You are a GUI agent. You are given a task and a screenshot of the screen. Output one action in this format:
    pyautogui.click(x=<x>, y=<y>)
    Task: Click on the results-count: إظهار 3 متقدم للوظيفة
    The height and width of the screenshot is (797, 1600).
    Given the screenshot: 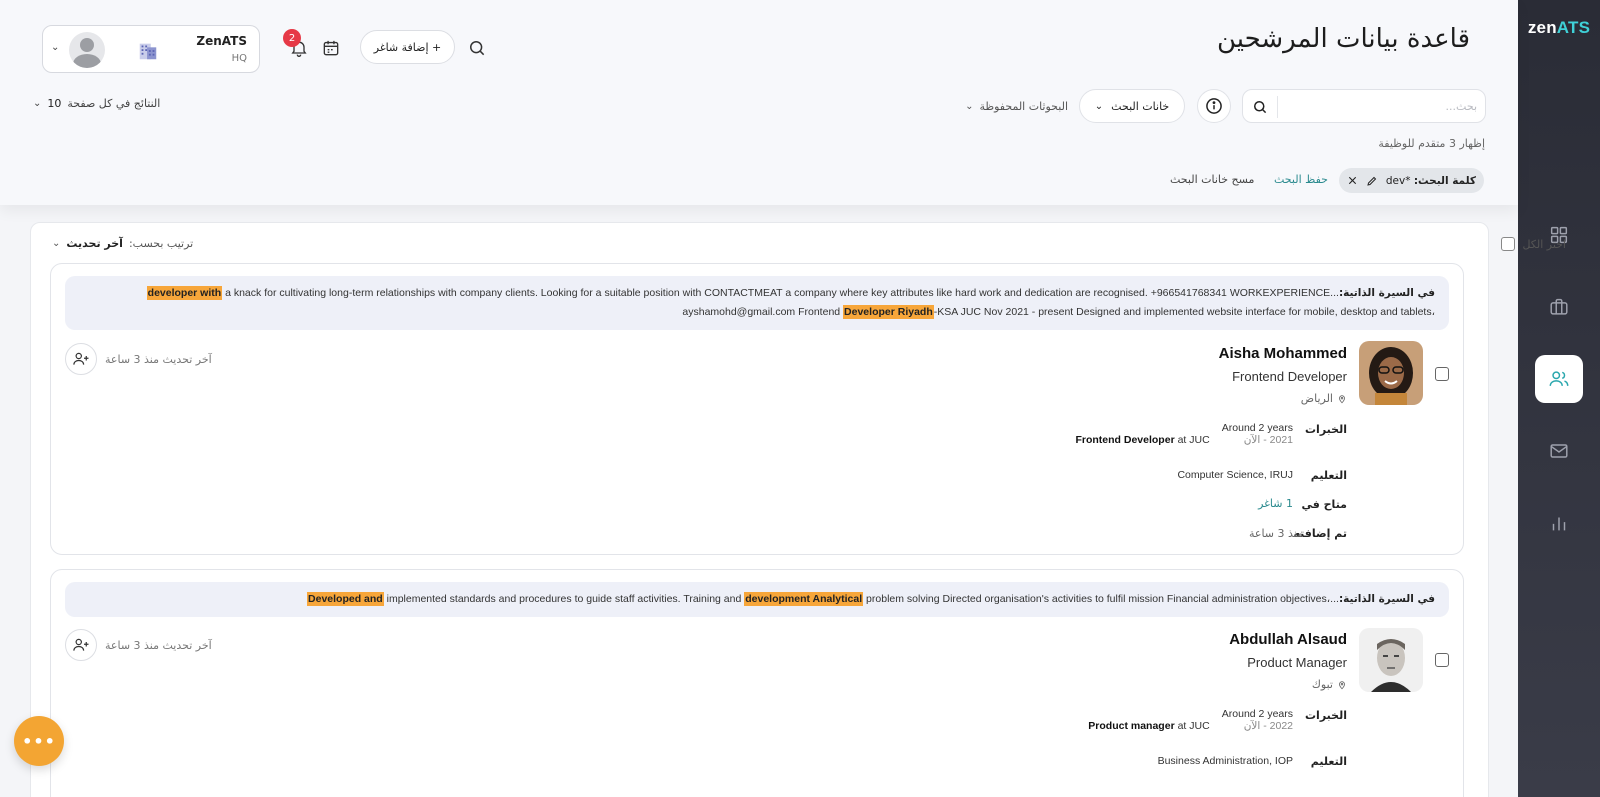 What is the action you would take?
    pyautogui.click(x=1431, y=143)
    